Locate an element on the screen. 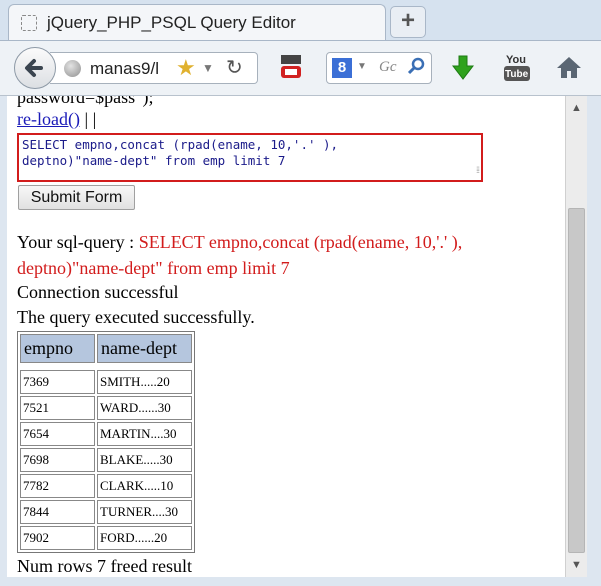 This screenshot has width=601, height=586. cell-name-dept: TURNER....30 is located at coordinates (144, 512).